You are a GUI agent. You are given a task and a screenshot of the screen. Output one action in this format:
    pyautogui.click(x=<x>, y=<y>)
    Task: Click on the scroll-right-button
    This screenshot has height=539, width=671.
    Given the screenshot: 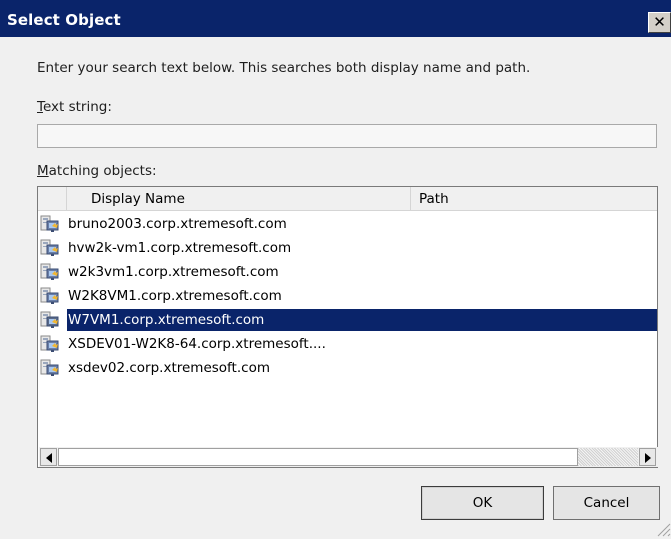 What is the action you would take?
    pyautogui.click(x=647, y=457)
    